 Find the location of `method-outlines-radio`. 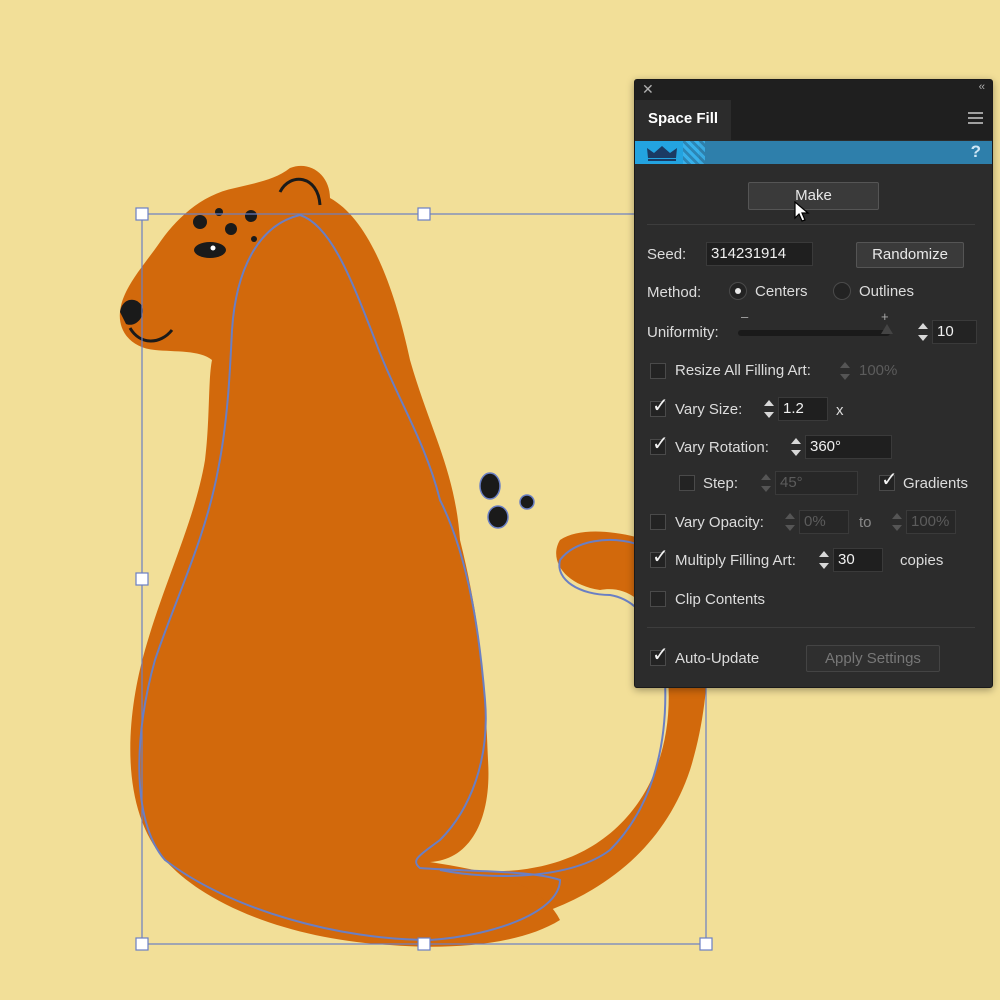

method-outlines-radio is located at coordinates (842, 291).